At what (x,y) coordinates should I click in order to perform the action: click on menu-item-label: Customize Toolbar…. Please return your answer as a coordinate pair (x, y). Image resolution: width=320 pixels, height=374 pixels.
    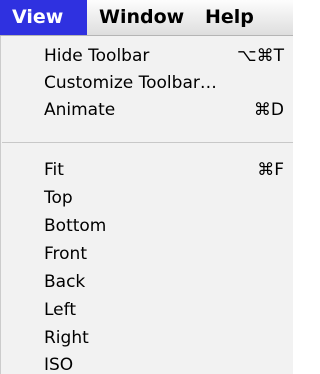
    Looking at the image, I should click on (130, 83).